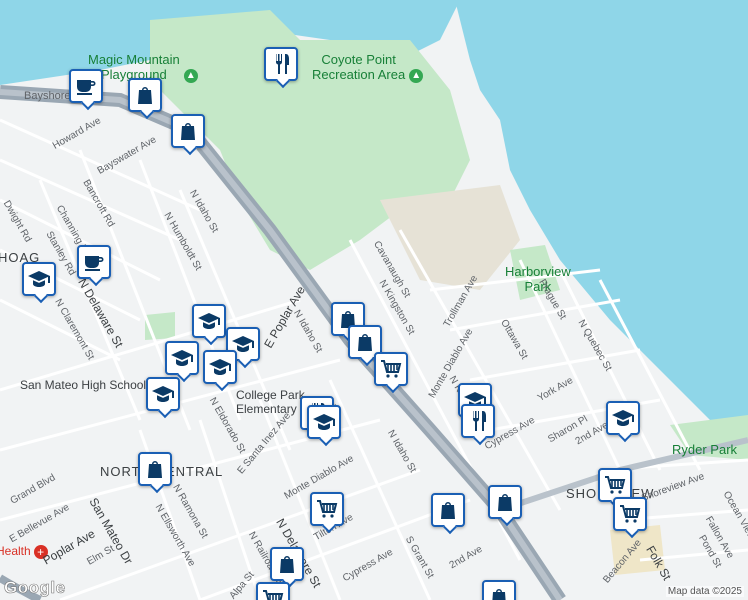 The image size is (748, 600). I want to click on poi-ryder-park: Ryder Park, so click(704, 449).